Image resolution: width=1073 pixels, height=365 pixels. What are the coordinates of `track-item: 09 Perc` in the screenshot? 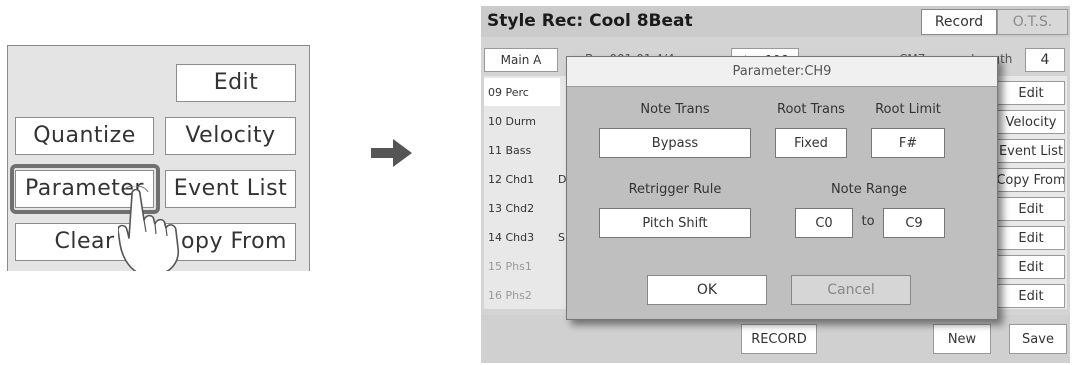 It's located at (508, 92).